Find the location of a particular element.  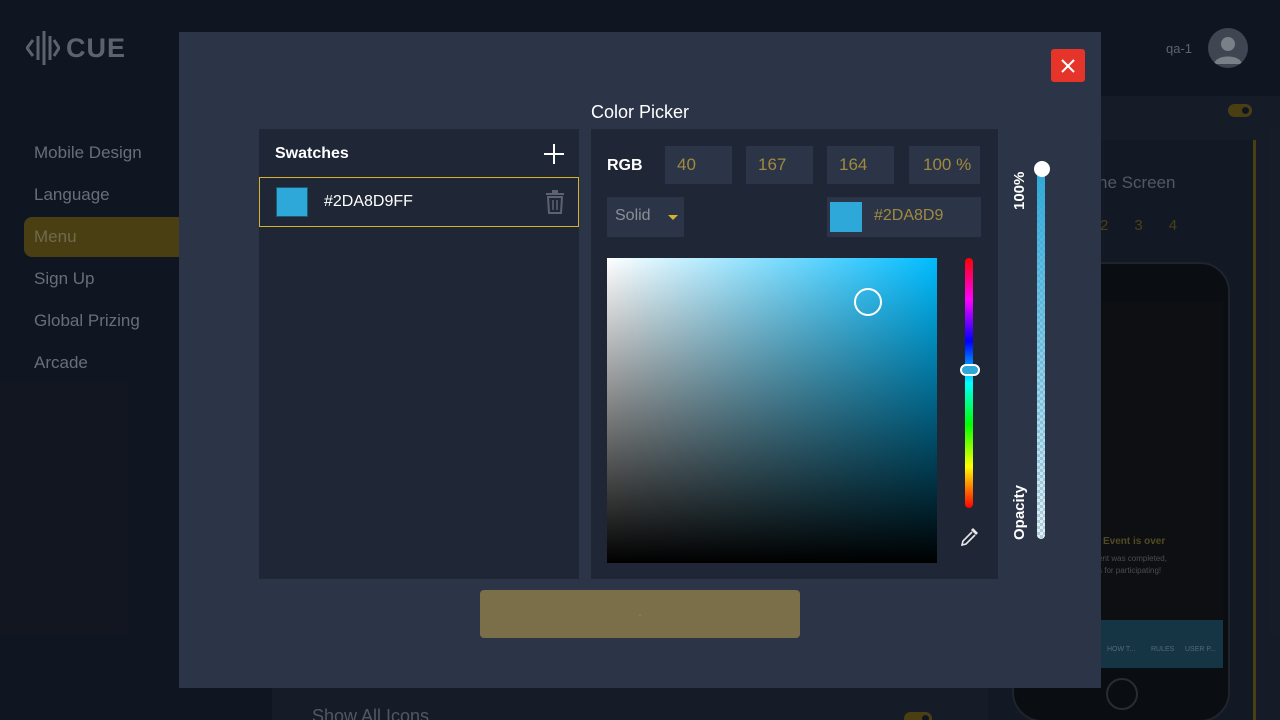

blue-input: 164 is located at coordinates (860, 165).